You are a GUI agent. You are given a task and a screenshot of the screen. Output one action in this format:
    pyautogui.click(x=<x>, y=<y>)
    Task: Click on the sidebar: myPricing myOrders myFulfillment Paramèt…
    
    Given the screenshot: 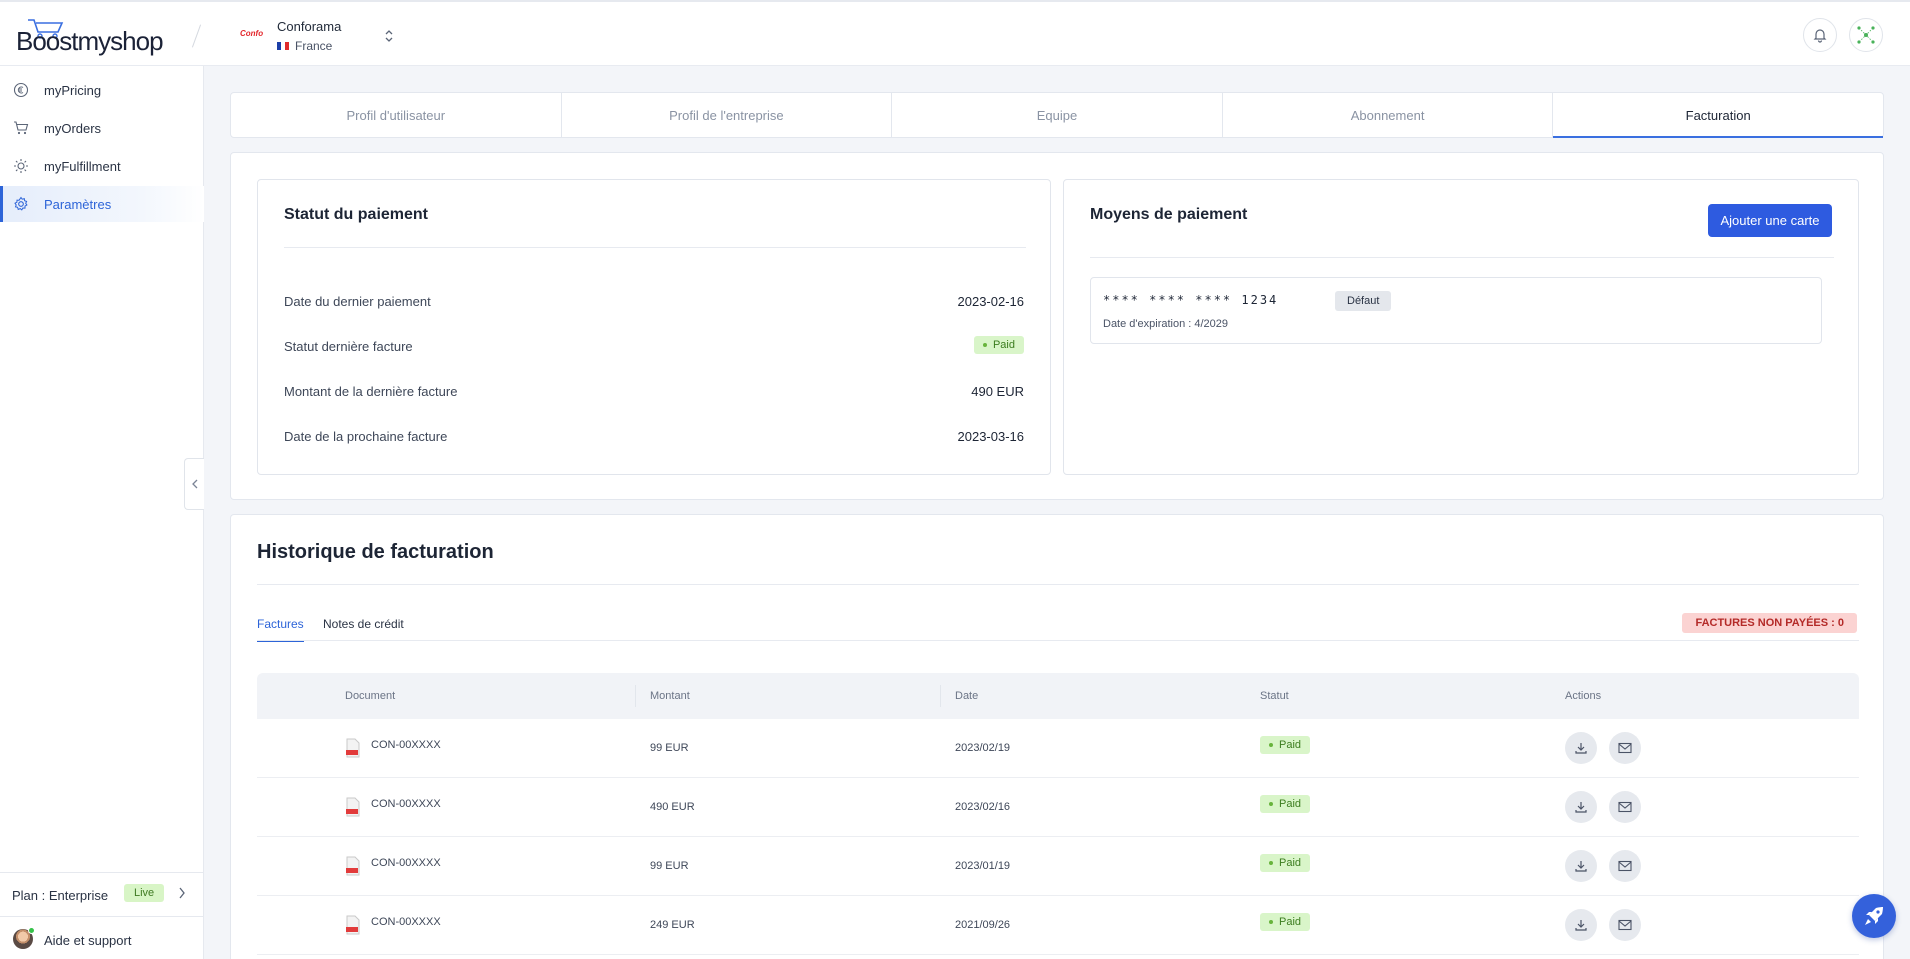 What is the action you would take?
    pyautogui.click(x=102, y=512)
    